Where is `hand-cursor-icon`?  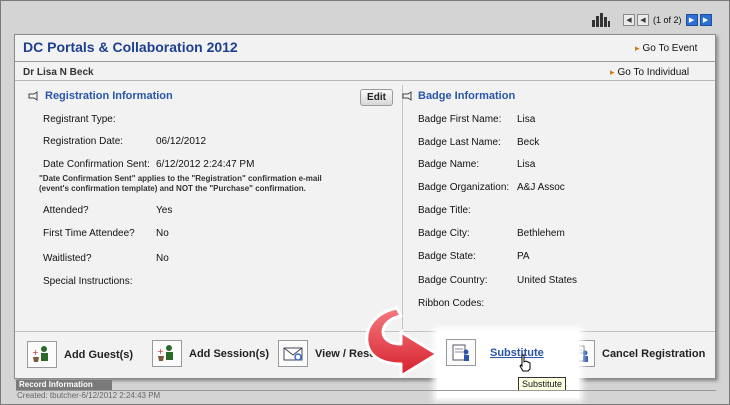
hand-cursor-icon is located at coordinates (525, 363).